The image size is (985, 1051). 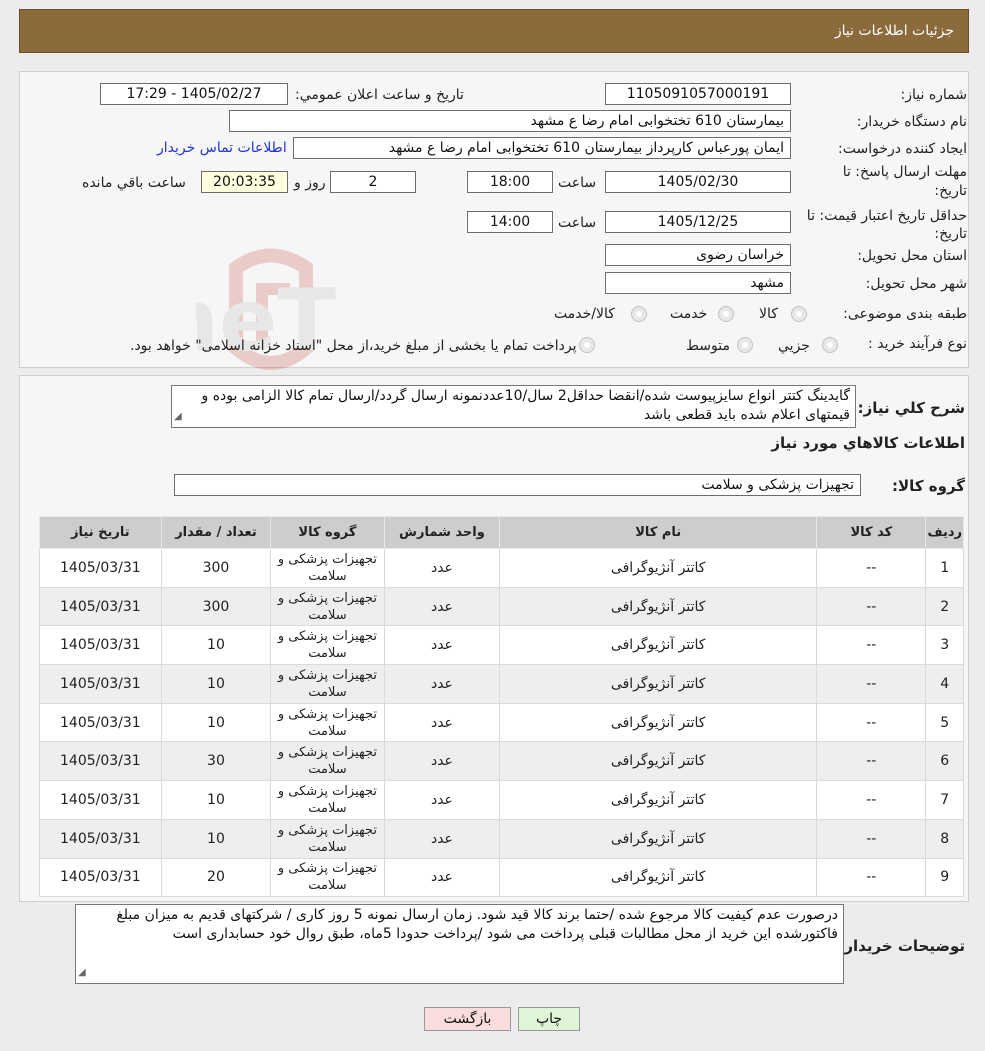 I want to click on cell-row-number: 2, so click(x=944, y=606).